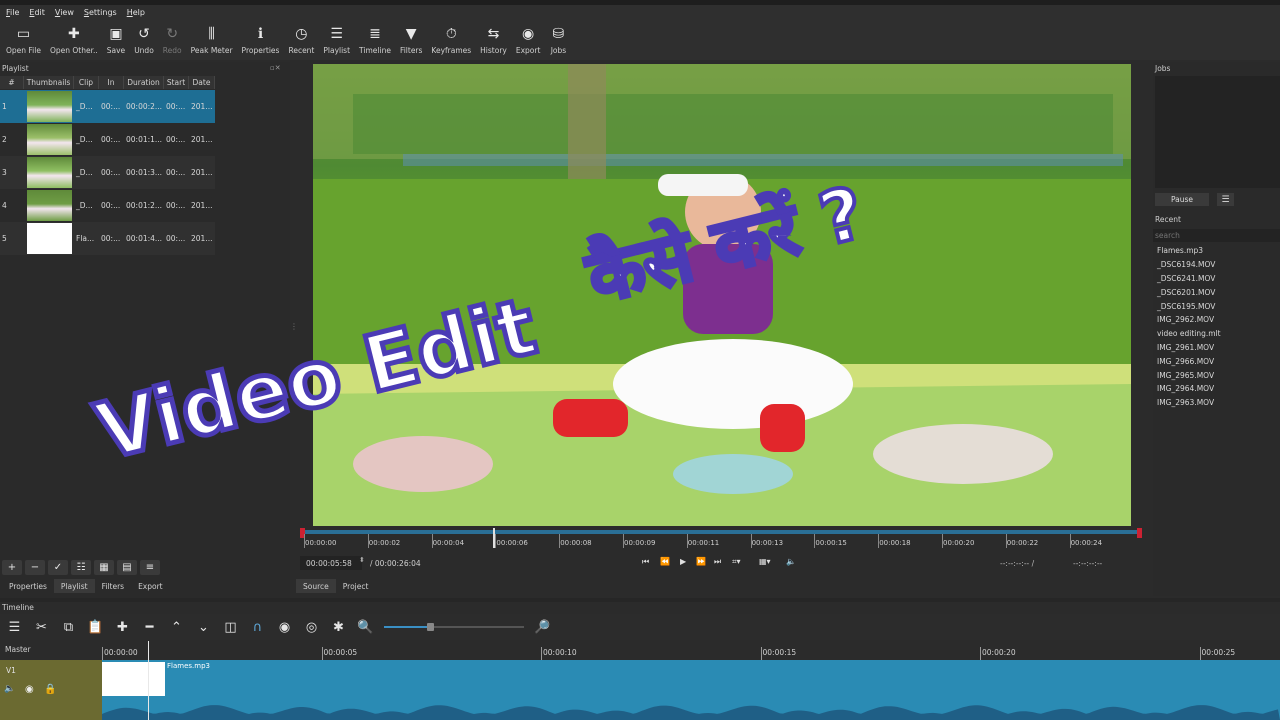  What do you see at coordinates (29, 689) in the screenshot?
I see `hide-eye-icon: ◉` at bounding box center [29, 689].